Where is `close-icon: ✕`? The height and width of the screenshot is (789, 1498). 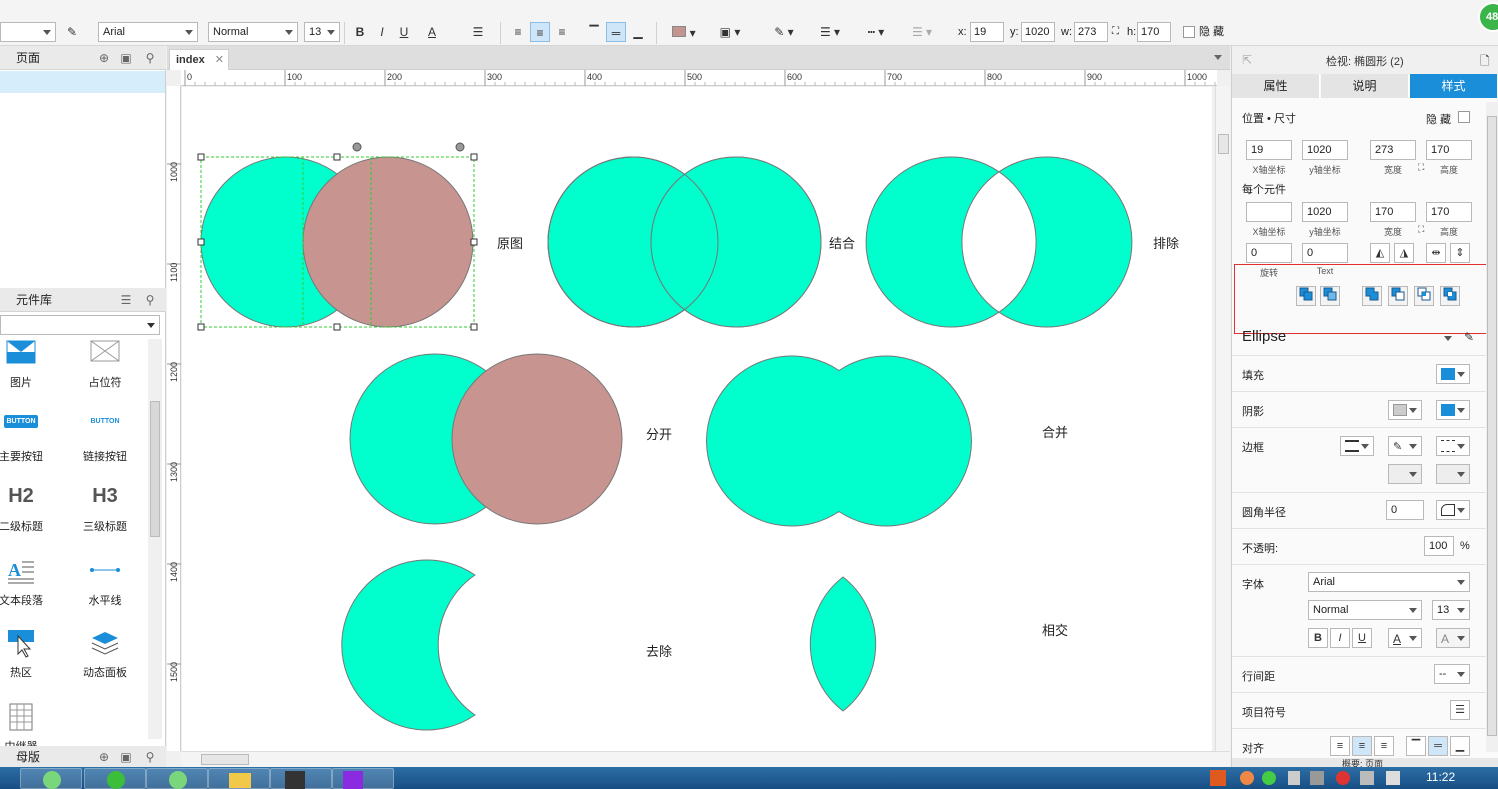
close-icon: ✕ is located at coordinates (219, 60).